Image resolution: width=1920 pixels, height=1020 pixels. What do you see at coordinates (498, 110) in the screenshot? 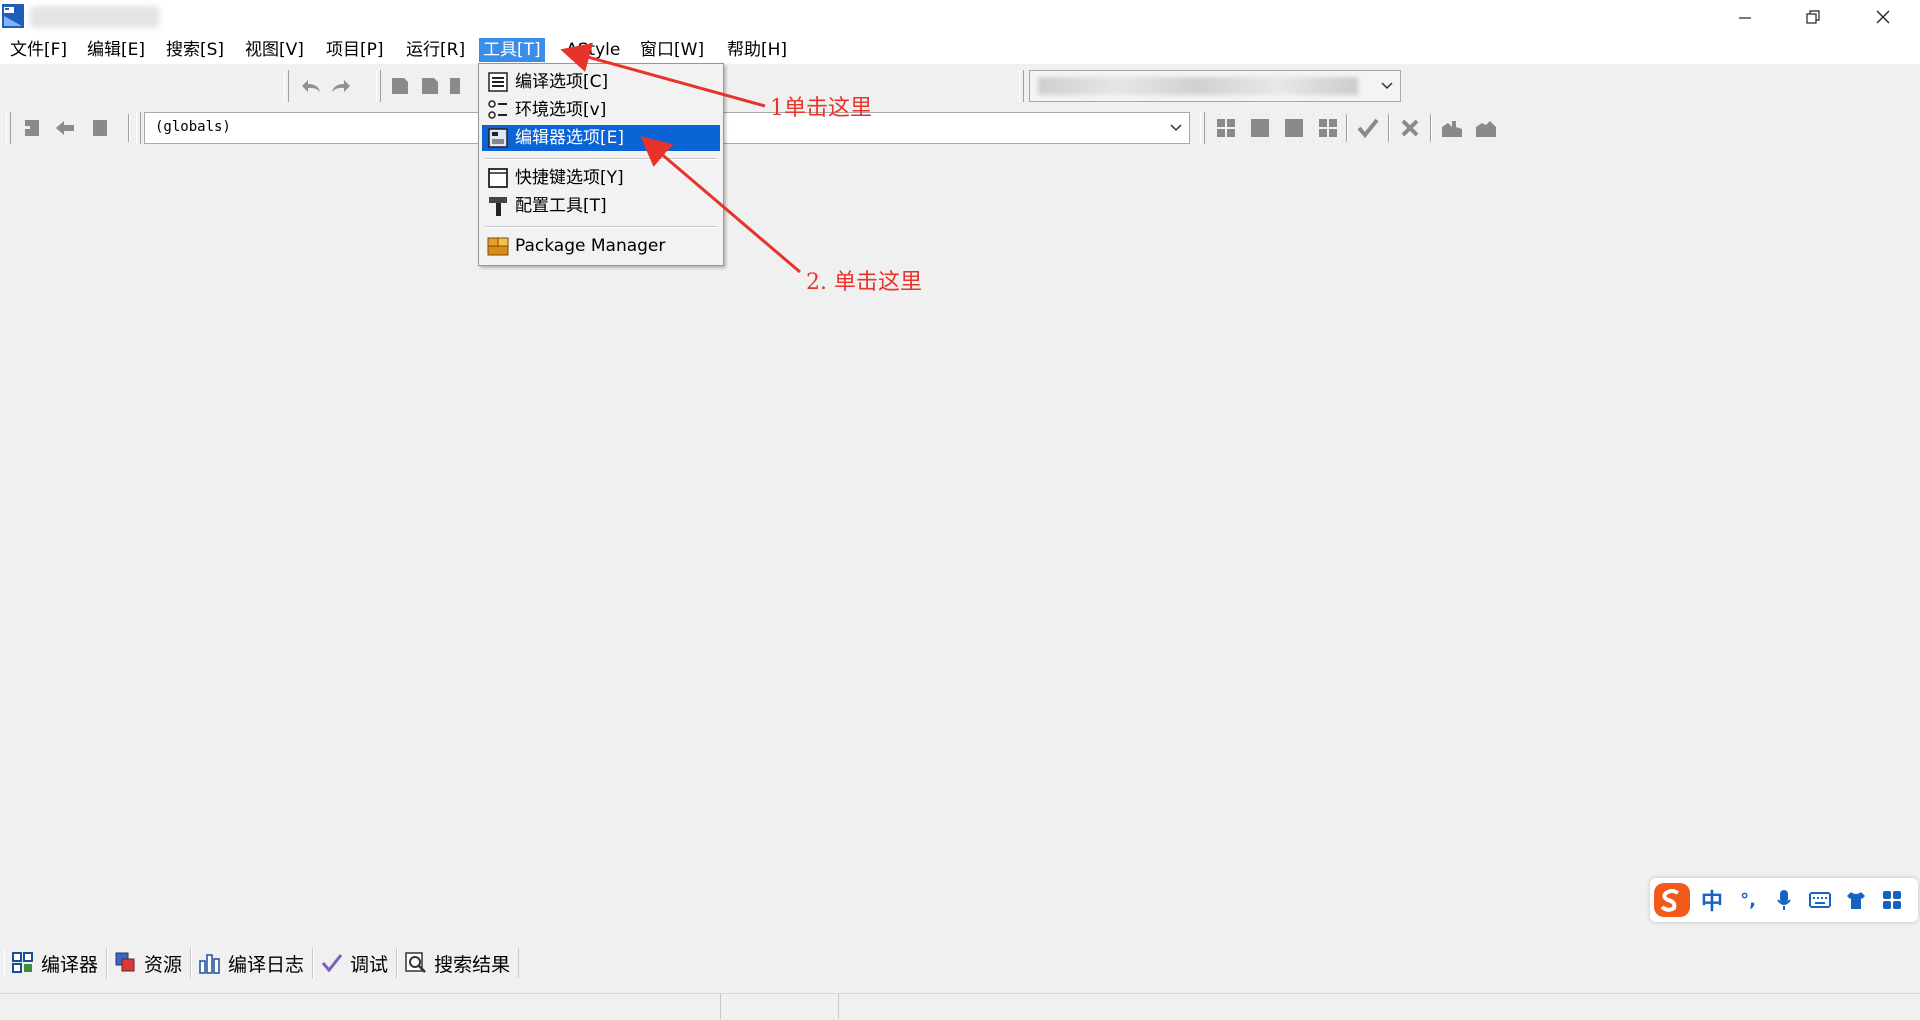
I see `environment-options-icon` at bounding box center [498, 110].